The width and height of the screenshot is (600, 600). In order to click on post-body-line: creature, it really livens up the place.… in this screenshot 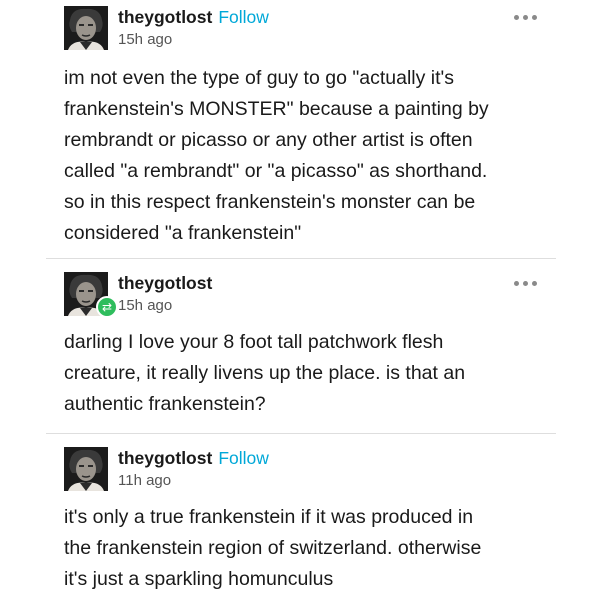, I will do `click(265, 373)`.